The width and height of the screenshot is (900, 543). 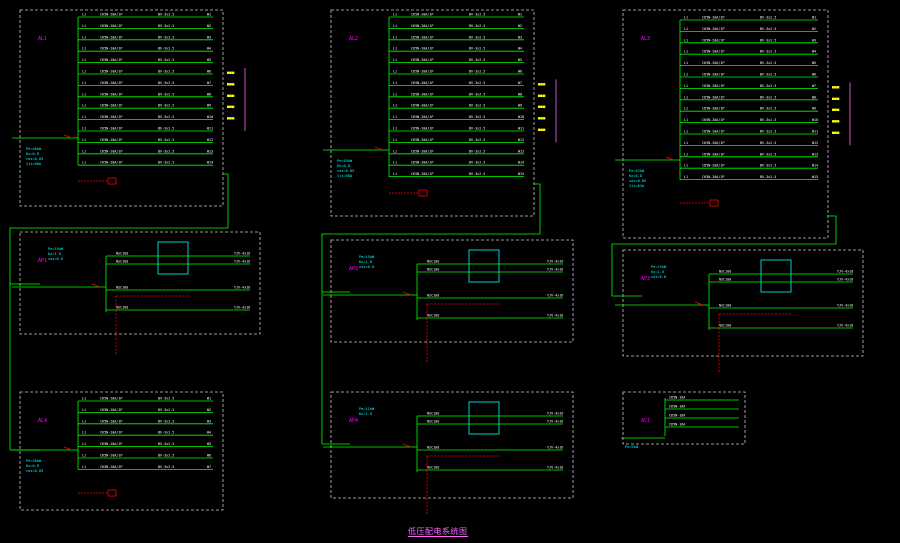 I want to click on spd-box, so click(x=423, y=193).